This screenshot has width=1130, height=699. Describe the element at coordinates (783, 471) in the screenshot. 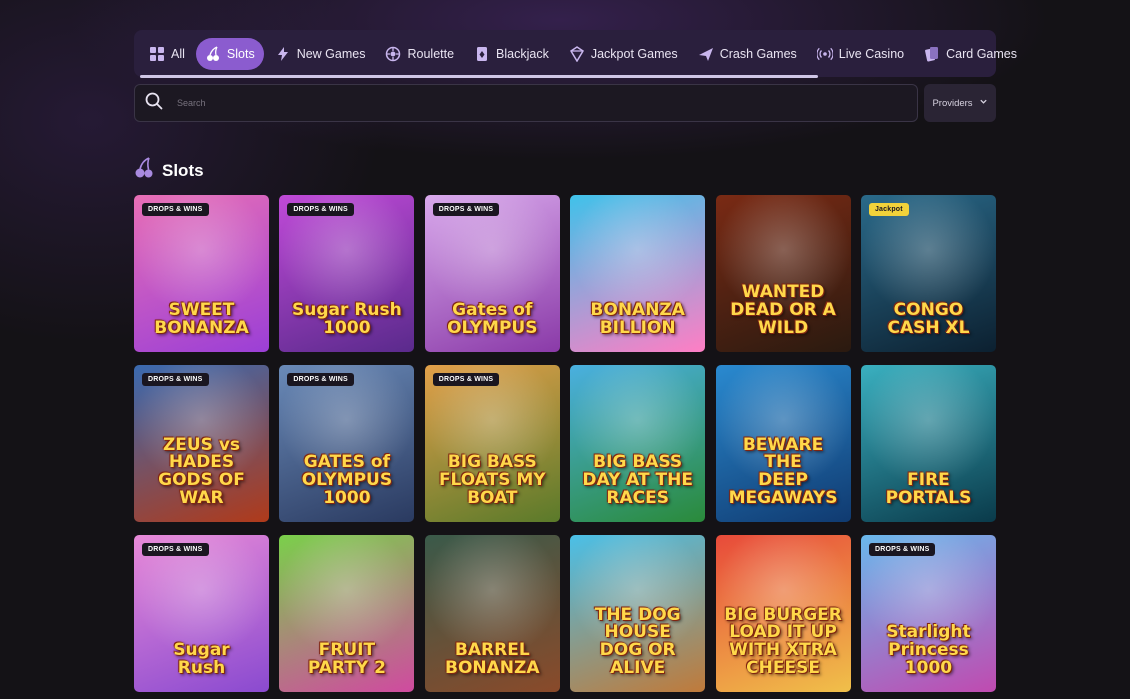

I see `game-title: BEWARE THE DEEP MEGAWAYS` at that location.